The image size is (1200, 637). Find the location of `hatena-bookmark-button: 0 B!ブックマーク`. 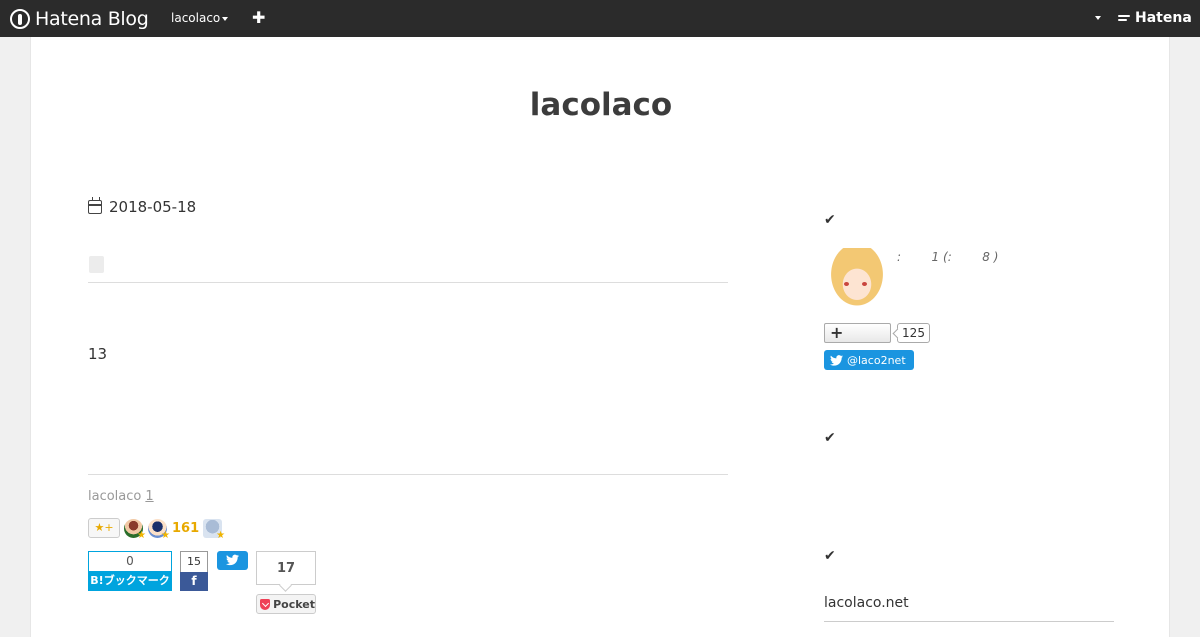

hatena-bookmark-button: 0 B!ブックマーク is located at coordinates (130, 571).